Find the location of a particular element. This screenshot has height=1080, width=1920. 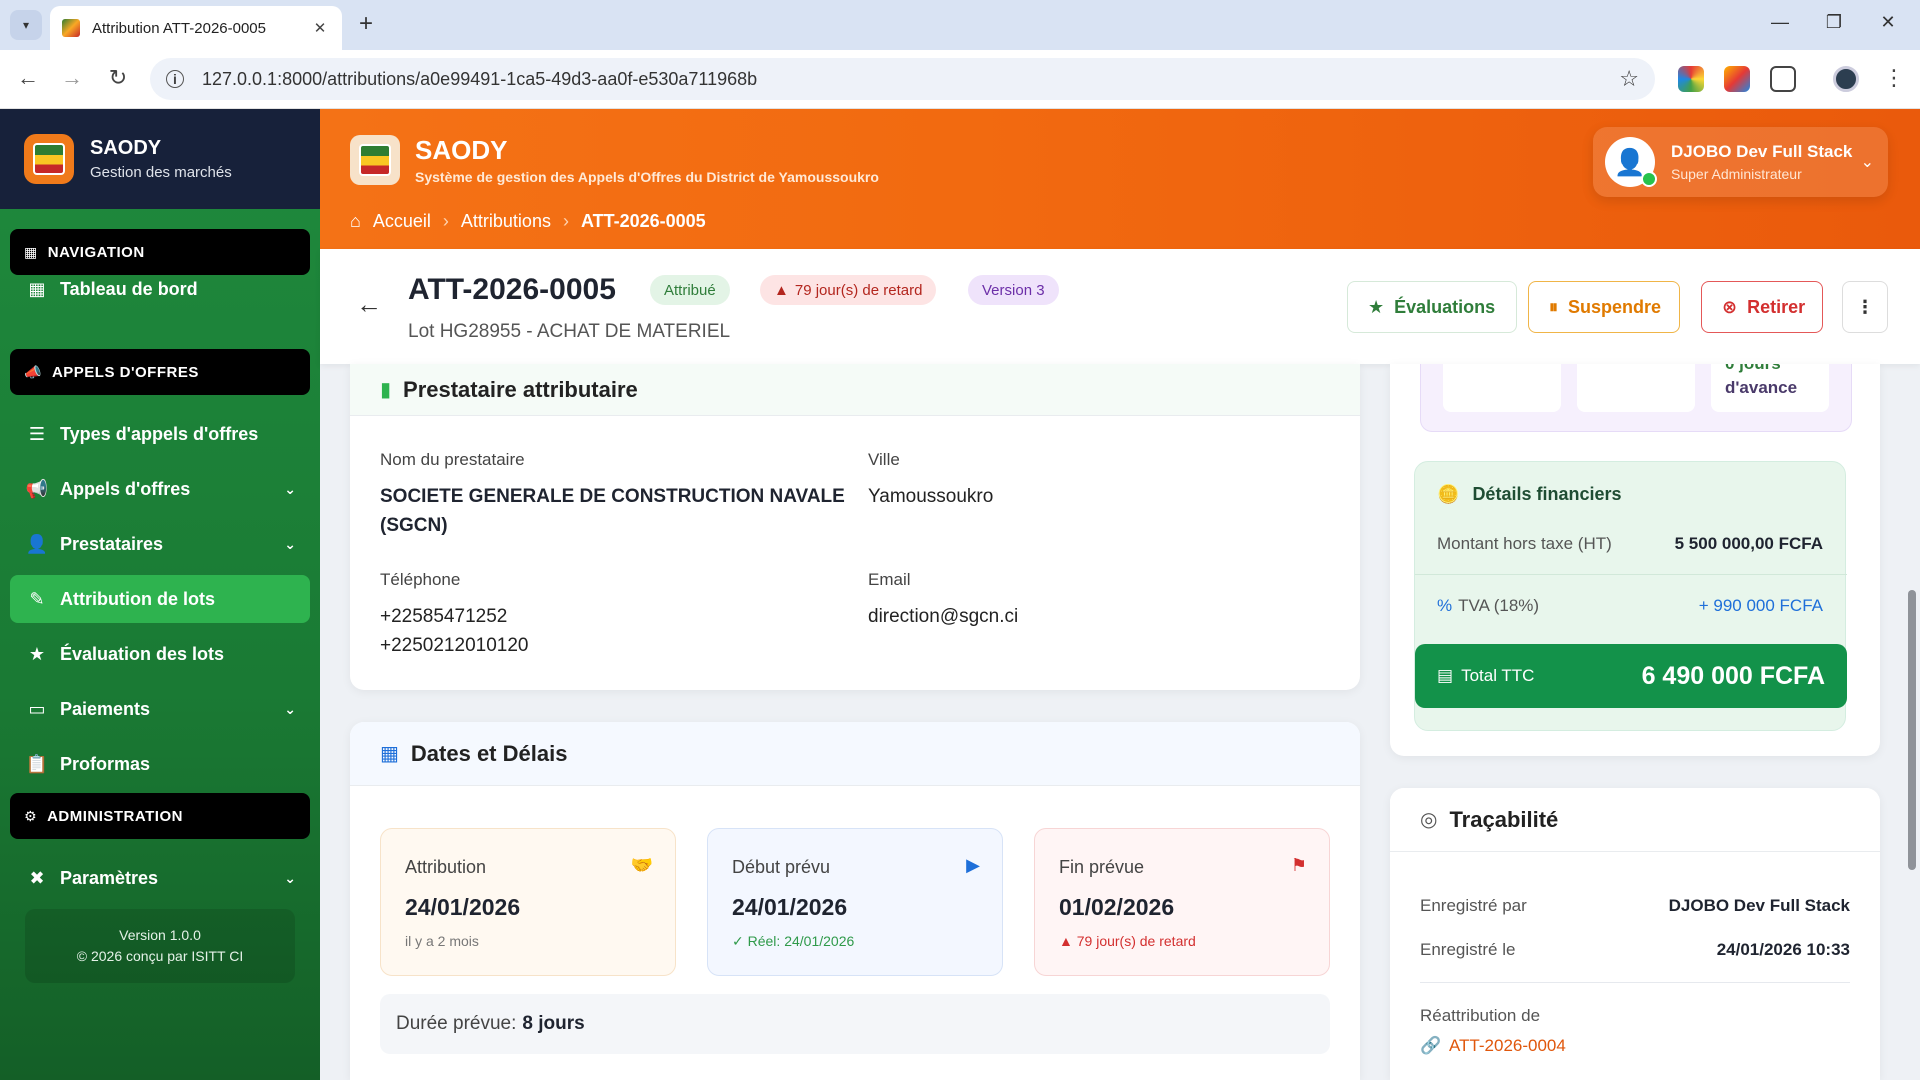

header-logo is located at coordinates (375, 160).